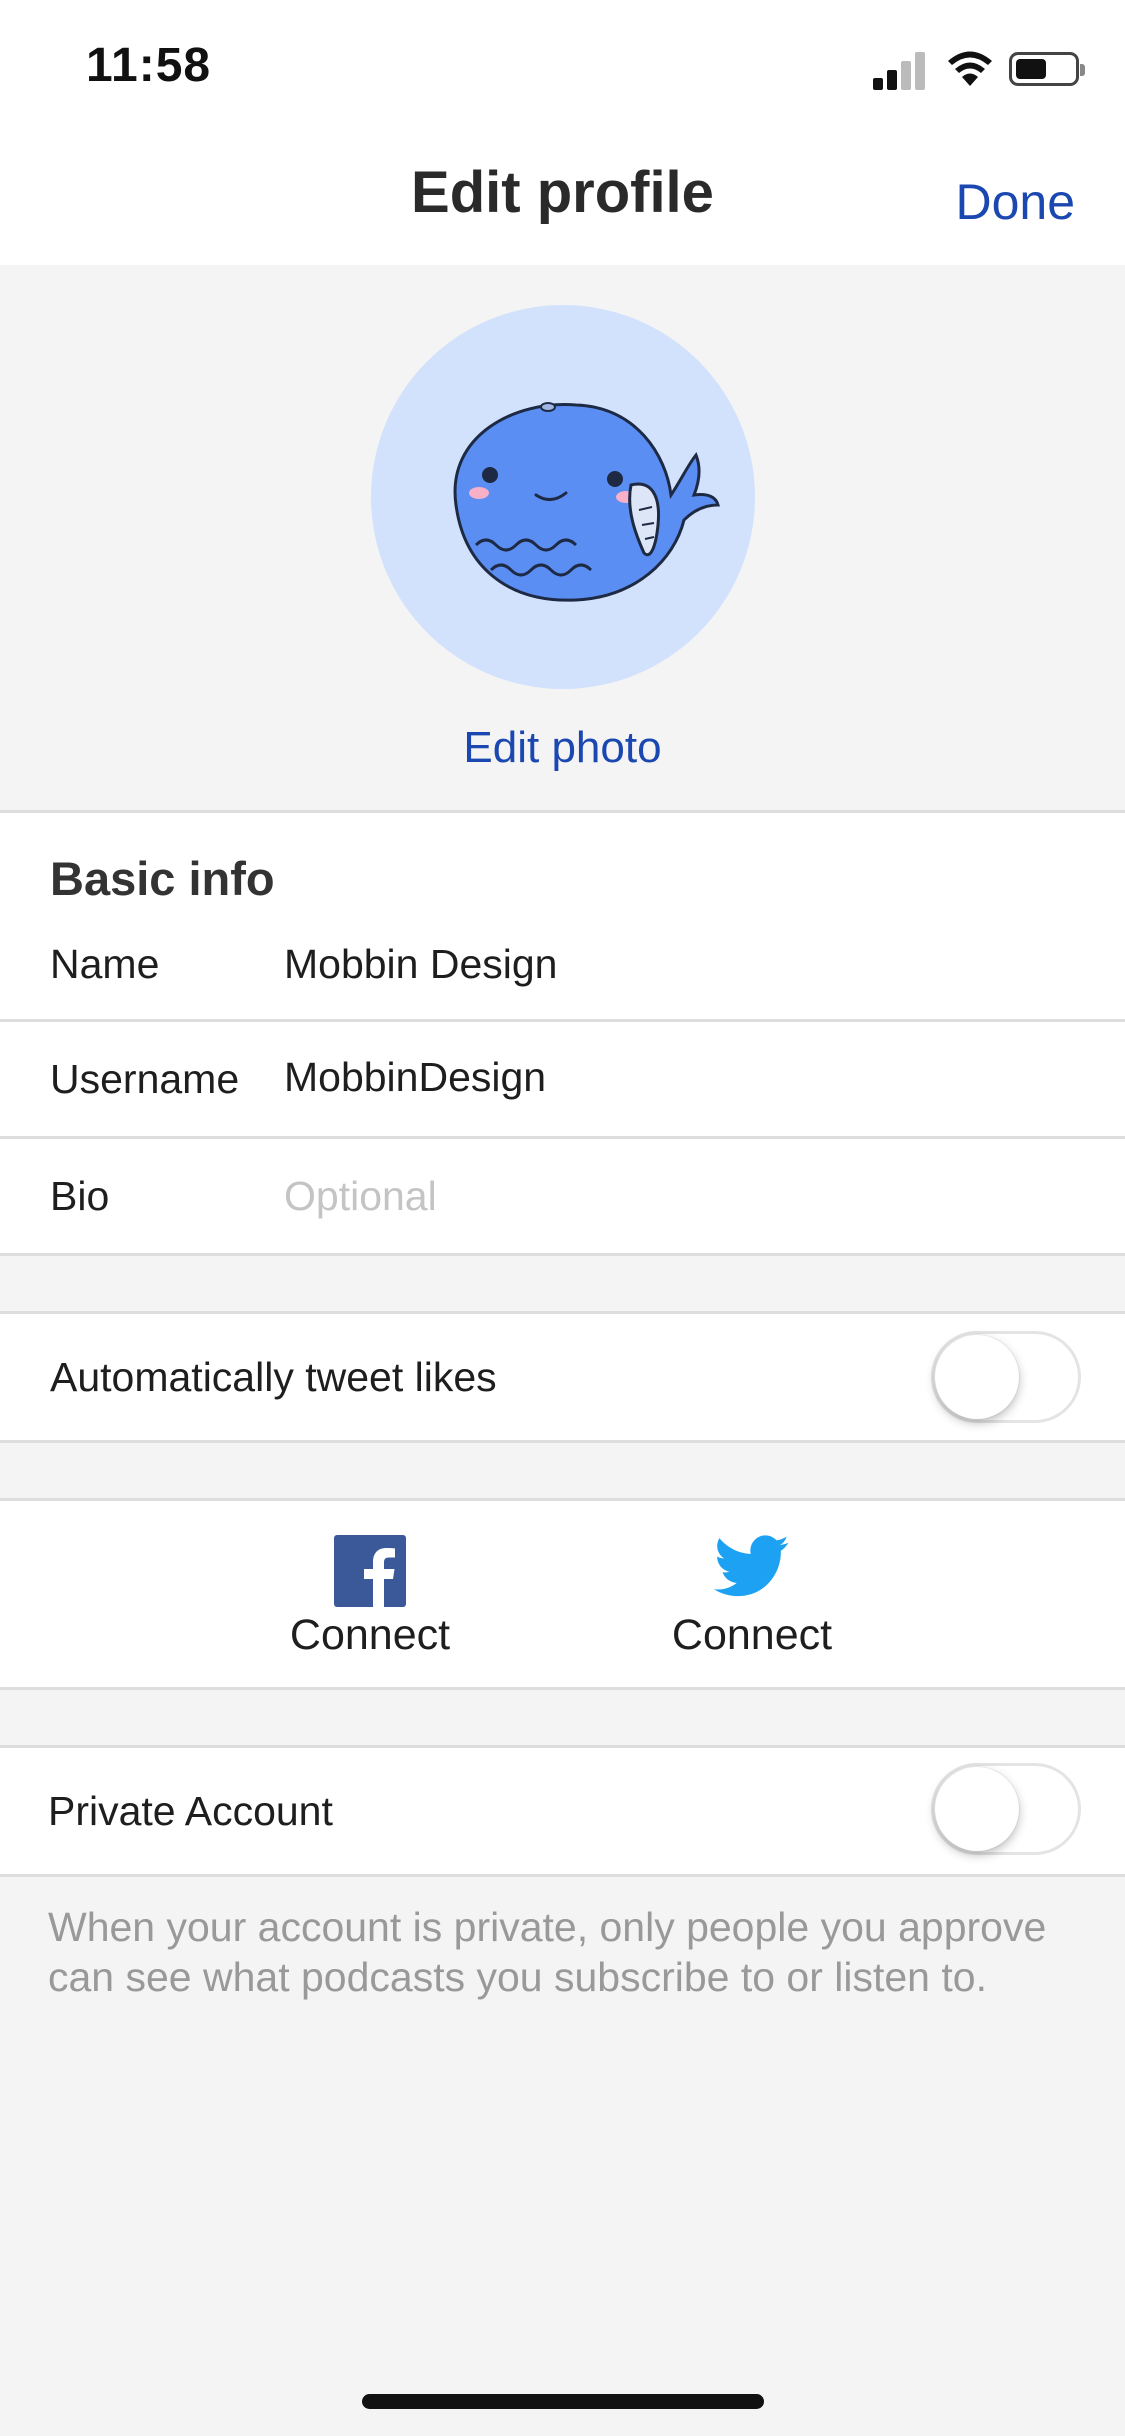 The width and height of the screenshot is (1125, 2436). I want to click on home-indicator, so click(563, 2401).